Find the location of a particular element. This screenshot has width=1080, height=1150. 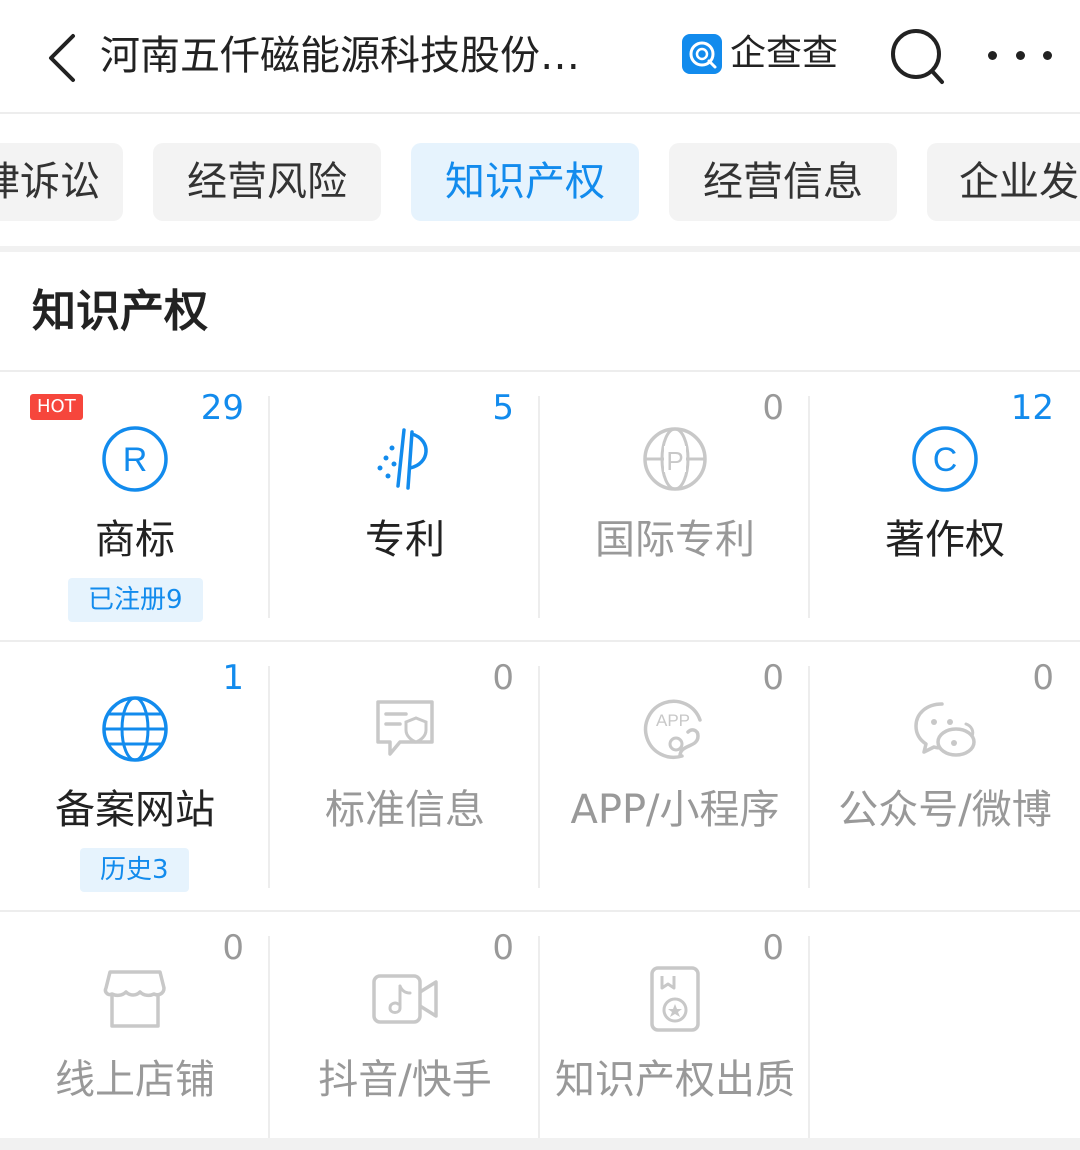

bottom-divider is located at coordinates (540, 1144).